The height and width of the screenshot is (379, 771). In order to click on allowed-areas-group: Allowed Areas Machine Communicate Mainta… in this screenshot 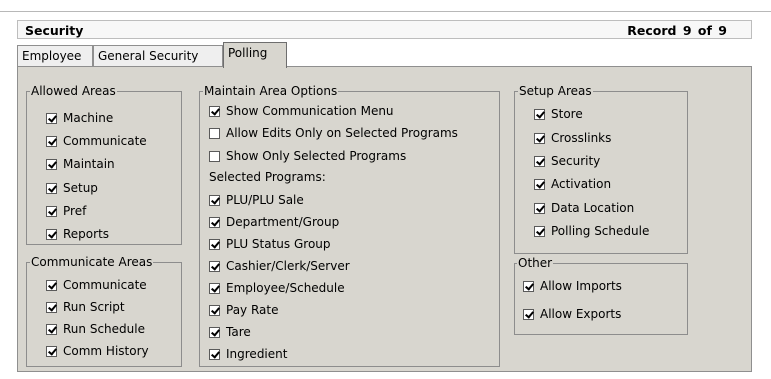, I will do `click(104, 164)`.